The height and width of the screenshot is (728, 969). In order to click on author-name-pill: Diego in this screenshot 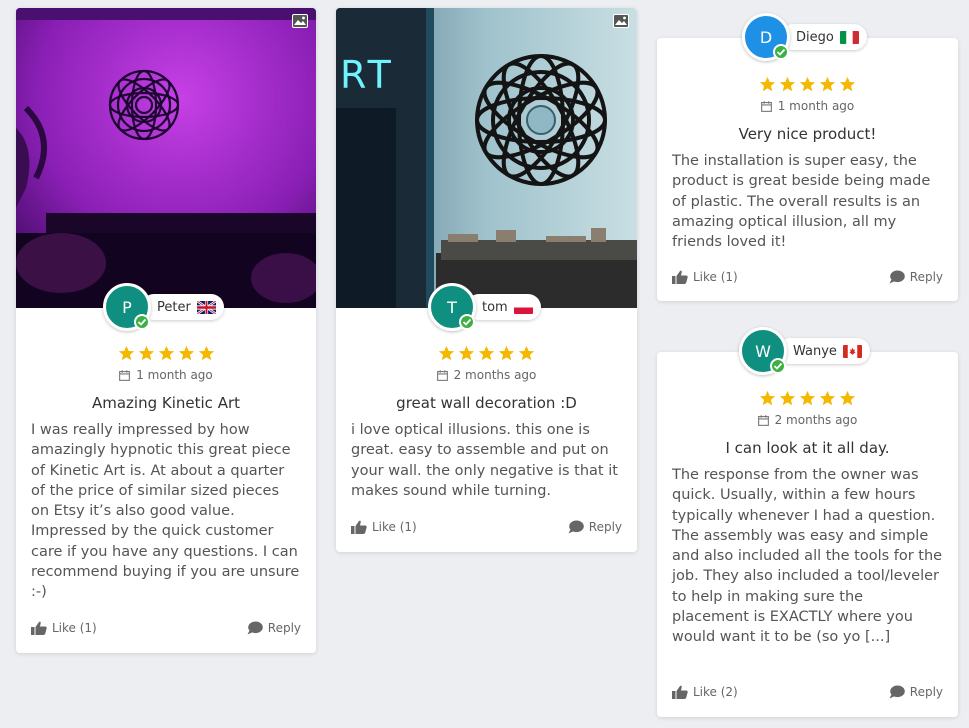, I will do `click(823, 37)`.